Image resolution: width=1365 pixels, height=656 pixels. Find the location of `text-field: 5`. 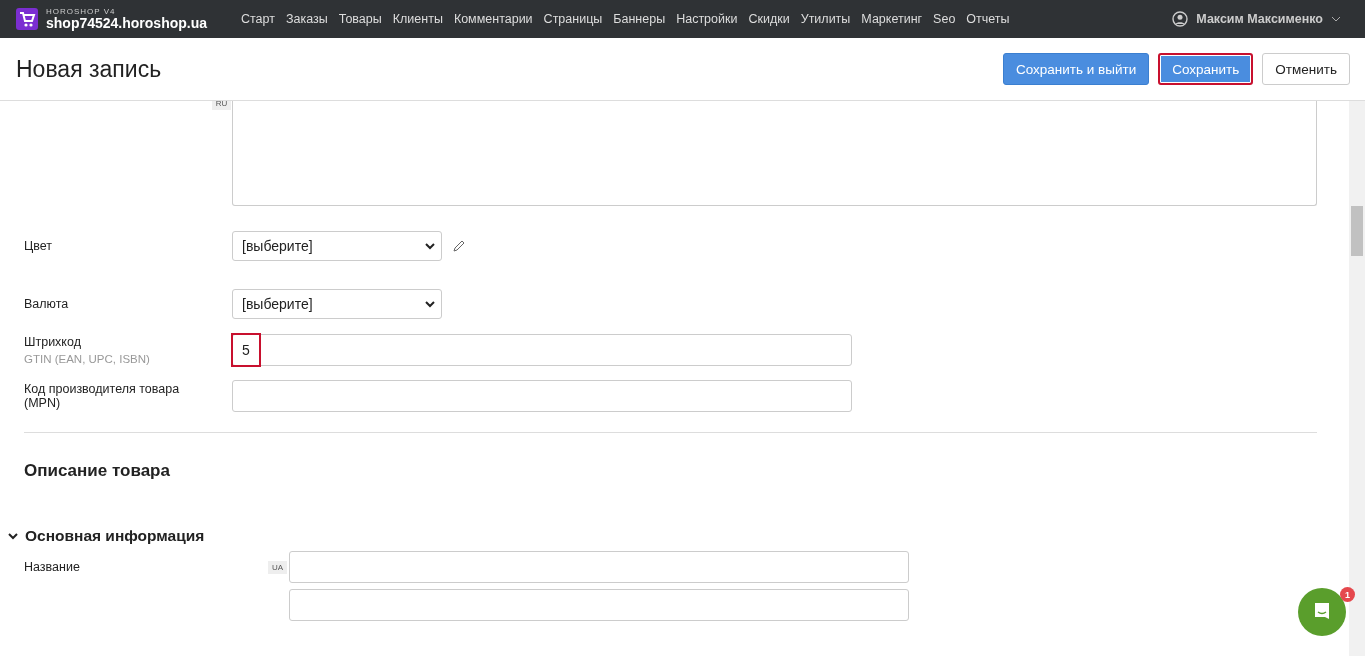

text-field: 5 is located at coordinates (542, 350).